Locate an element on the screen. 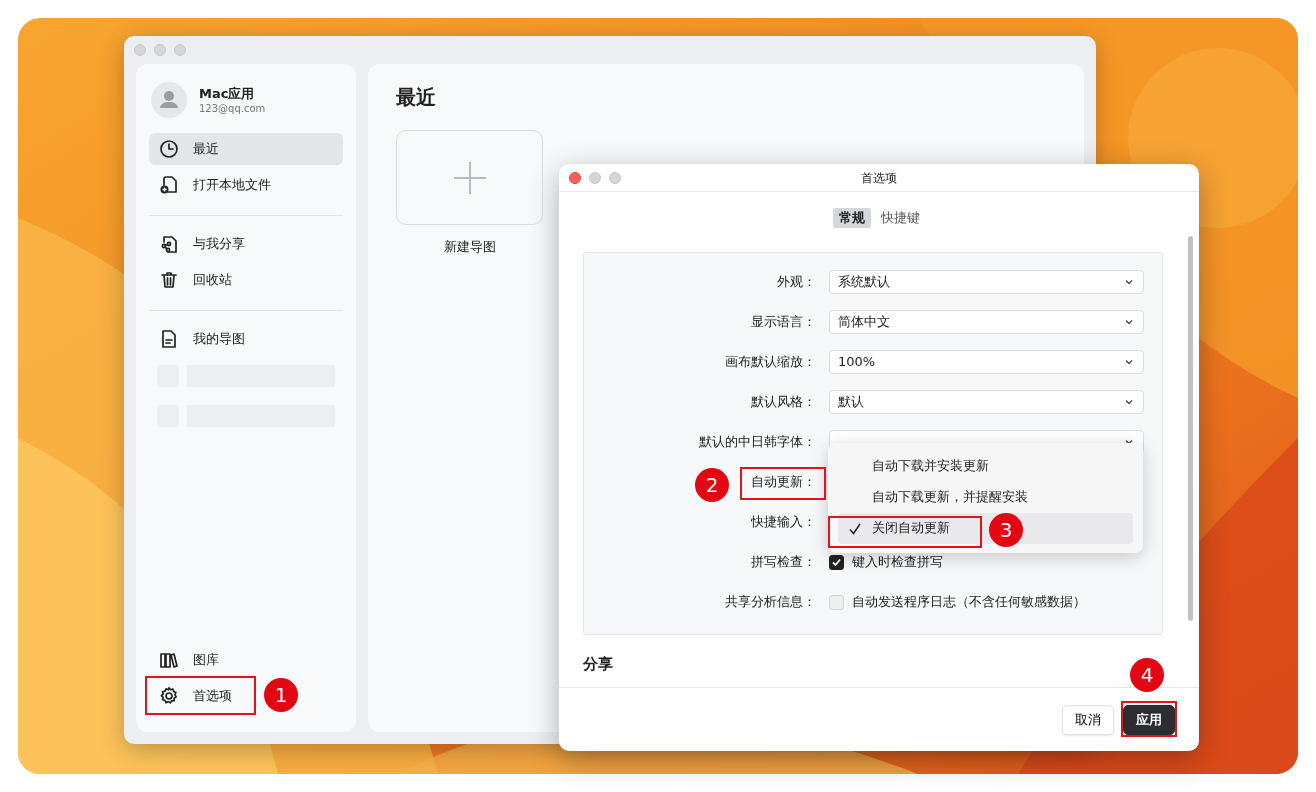 This screenshot has width=1316, height=792. checkbox-label: 键入时检查拼写 is located at coordinates (897, 562).